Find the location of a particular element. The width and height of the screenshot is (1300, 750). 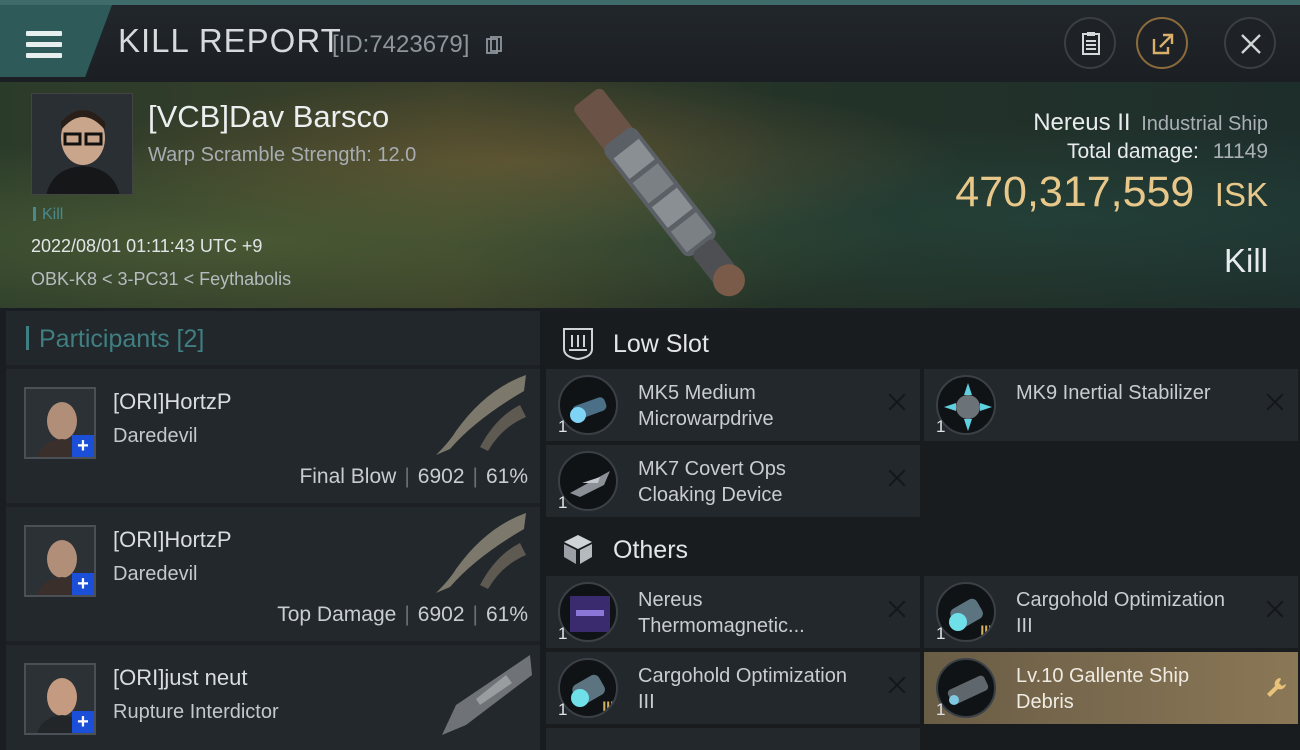

ship-class: Industrial Ship is located at coordinates (1204, 124).